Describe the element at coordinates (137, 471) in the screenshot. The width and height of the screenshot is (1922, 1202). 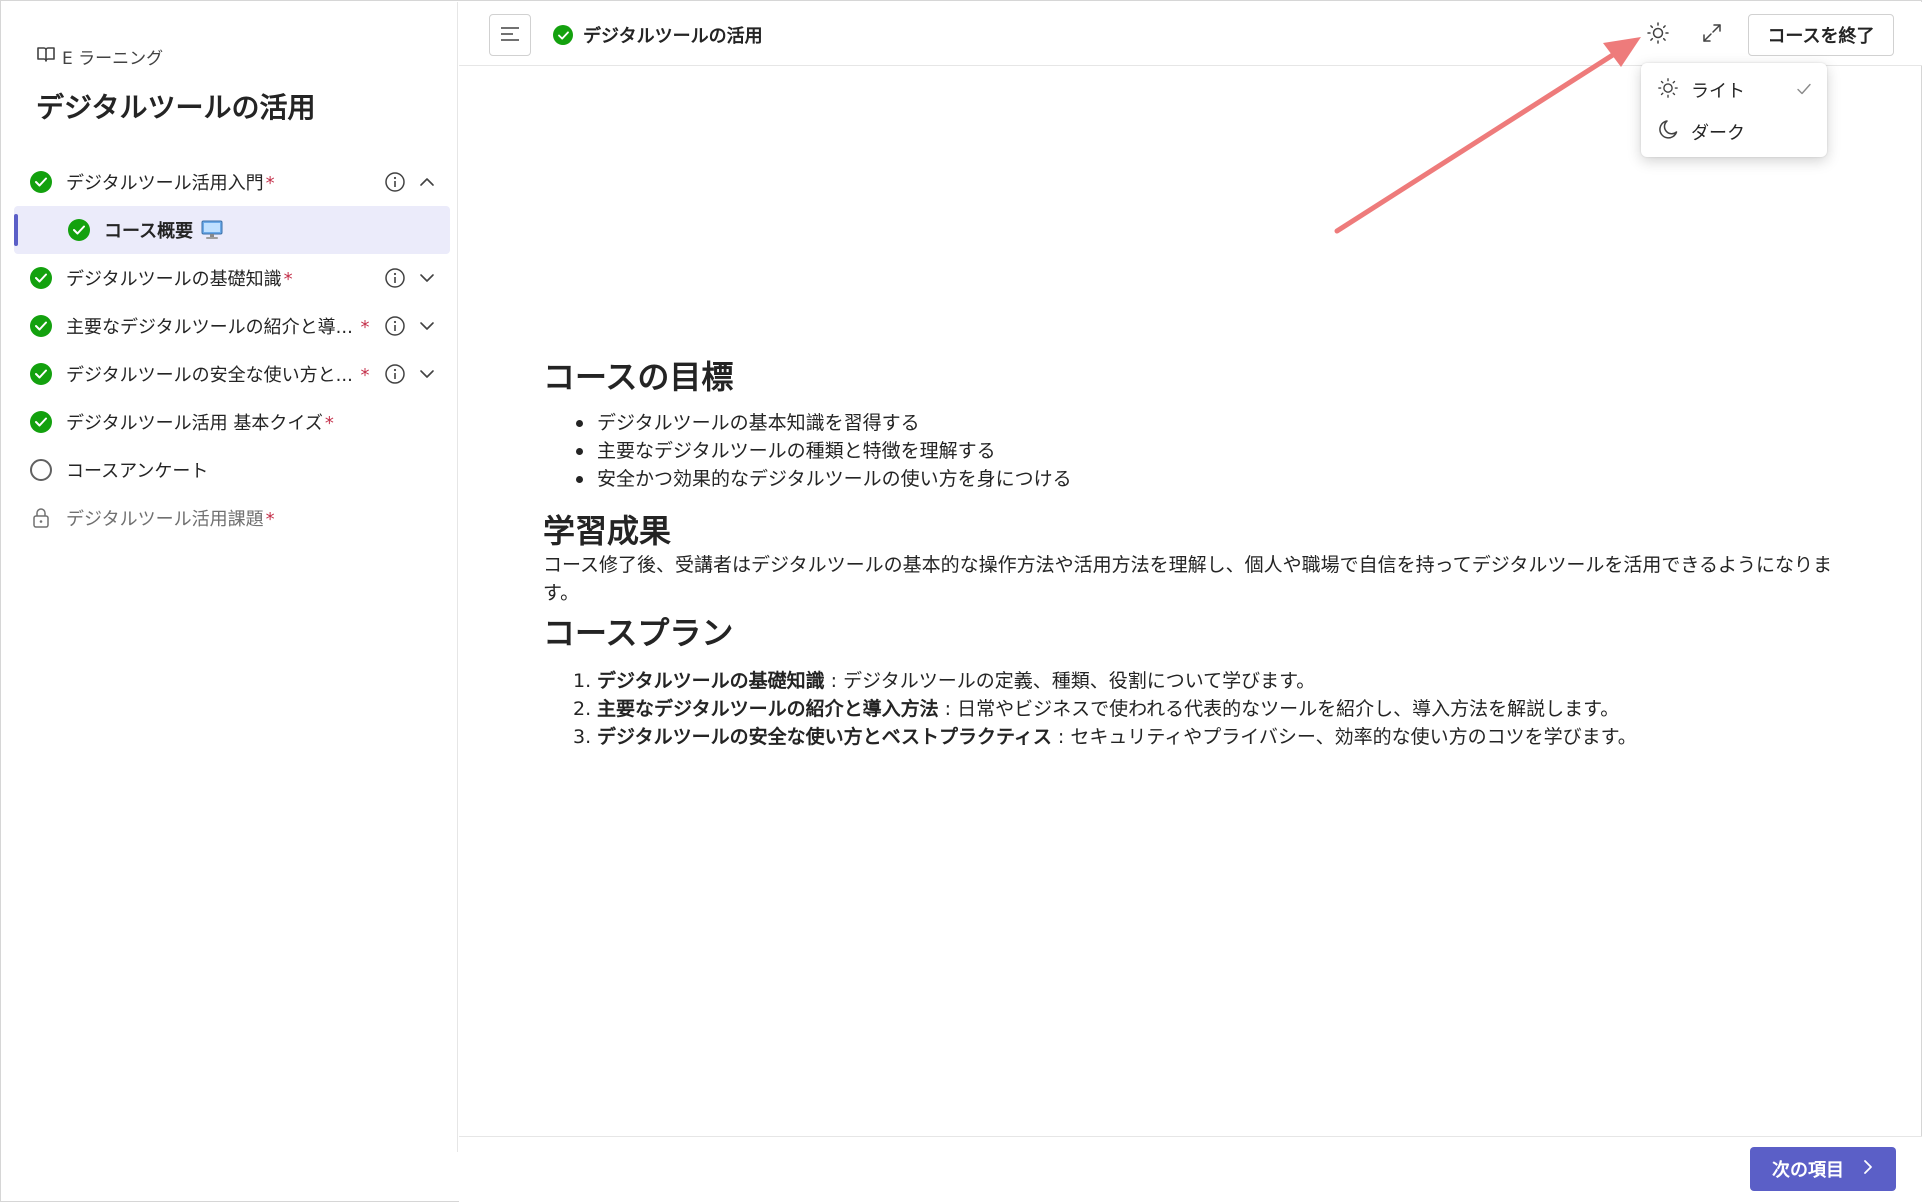
I see `nav-item-label: コースアンケート` at that location.